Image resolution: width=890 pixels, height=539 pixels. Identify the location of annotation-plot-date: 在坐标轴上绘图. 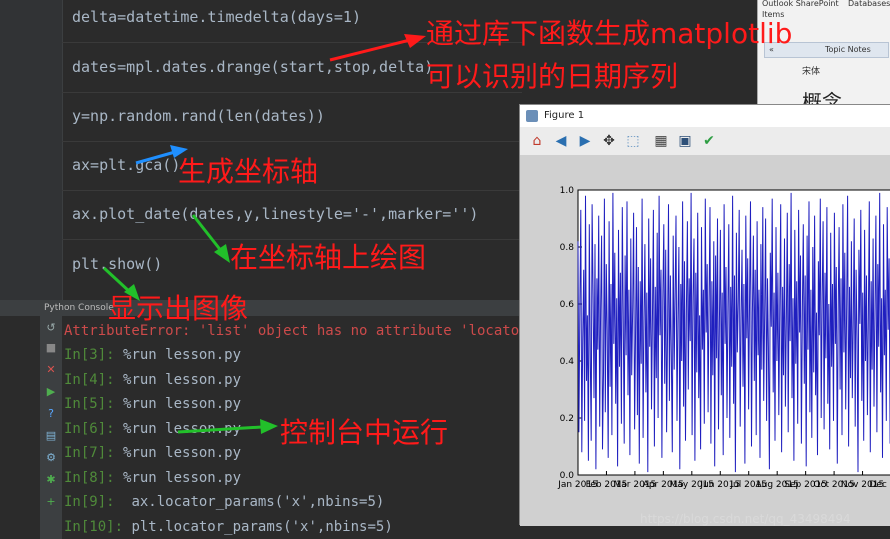
(328, 257).